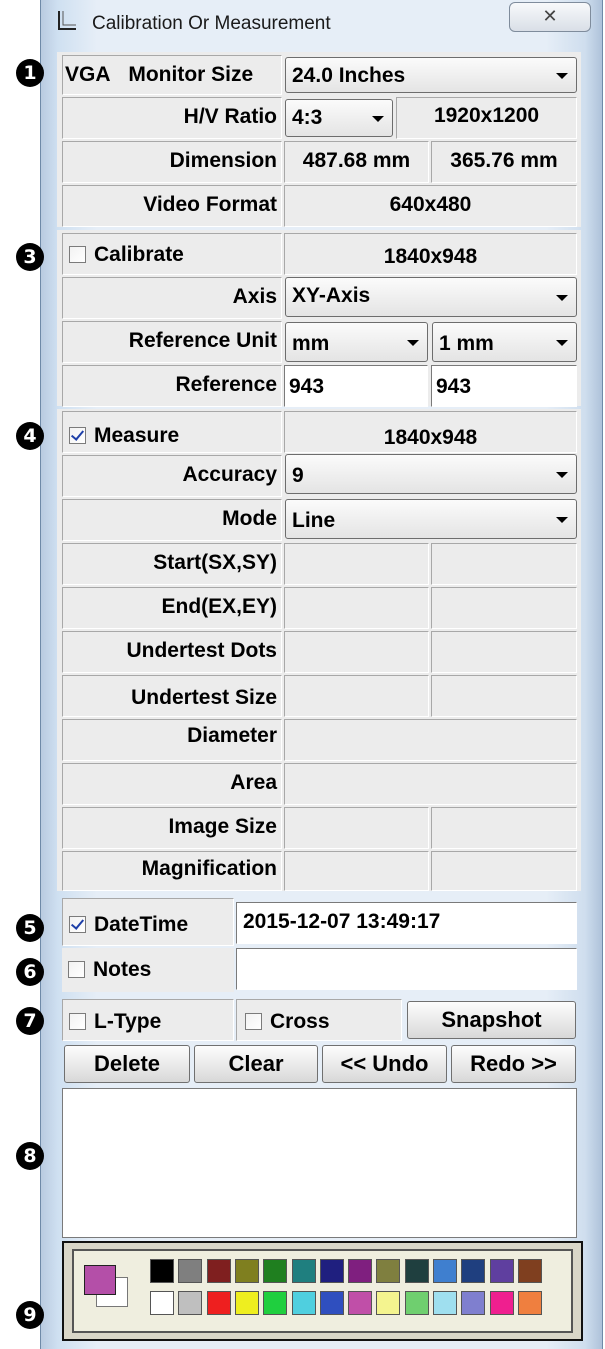 This screenshot has width=605, height=1349. Describe the element at coordinates (172, 342) in the screenshot. I see `reference-unit-label: Reference Unit` at that location.